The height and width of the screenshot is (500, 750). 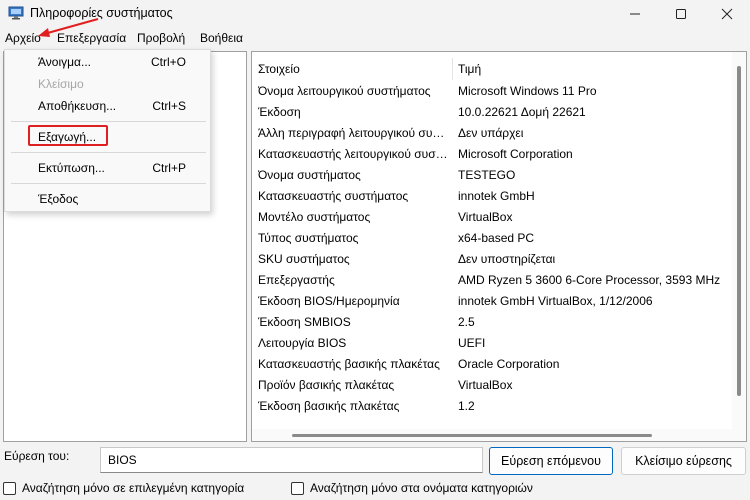 I want to click on cell-item: Μοντέλο συστήματος, so click(x=314, y=217).